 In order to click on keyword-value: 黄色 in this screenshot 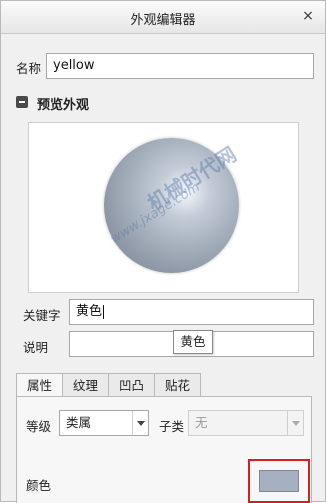, I will do `click(89, 311)`.